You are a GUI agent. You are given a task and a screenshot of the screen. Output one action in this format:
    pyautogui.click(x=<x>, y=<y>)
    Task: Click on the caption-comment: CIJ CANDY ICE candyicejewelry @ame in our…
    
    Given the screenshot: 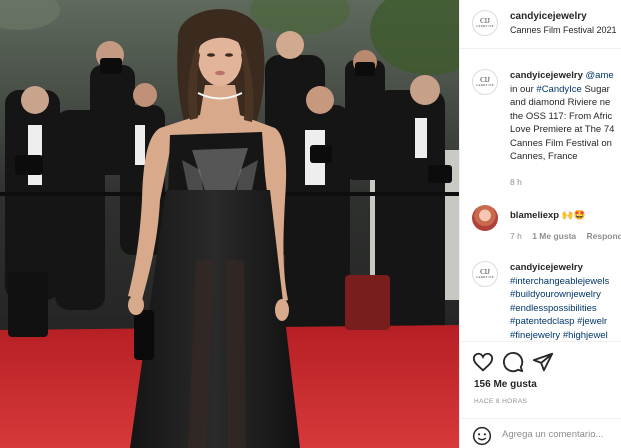 What is the action you would take?
    pyautogui.click(x=540, y=121)
    